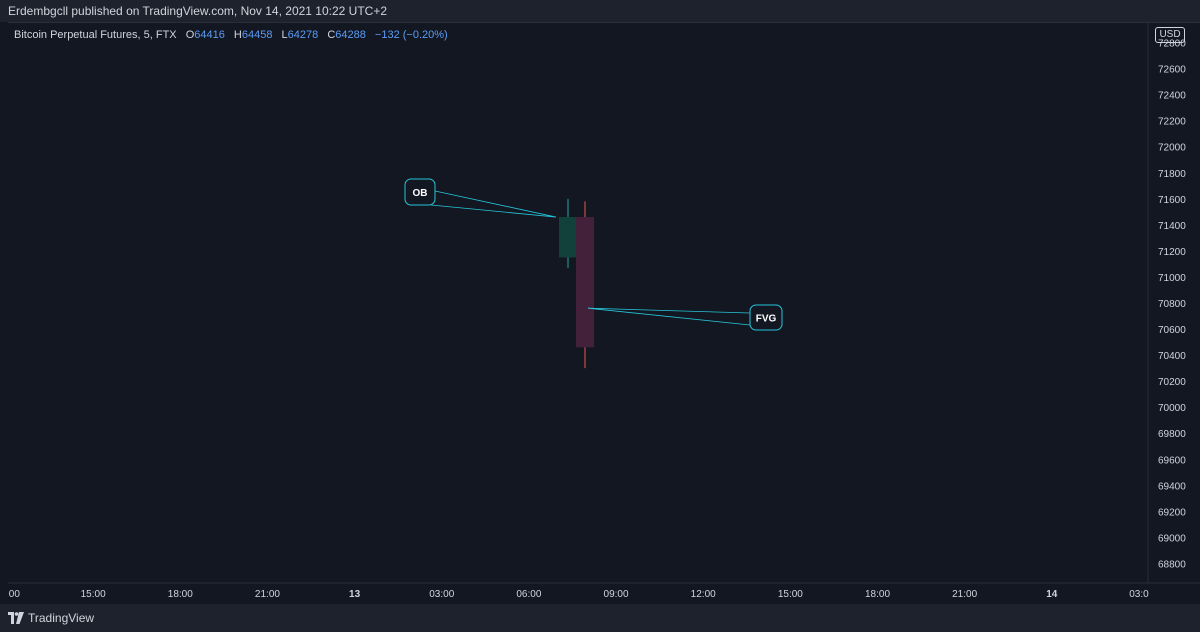 This screenshot has width=1200, height=632. Describe the element at coordinates (1172, 486) in the screenshot. I see `price-tick-label: 69400` at that location.